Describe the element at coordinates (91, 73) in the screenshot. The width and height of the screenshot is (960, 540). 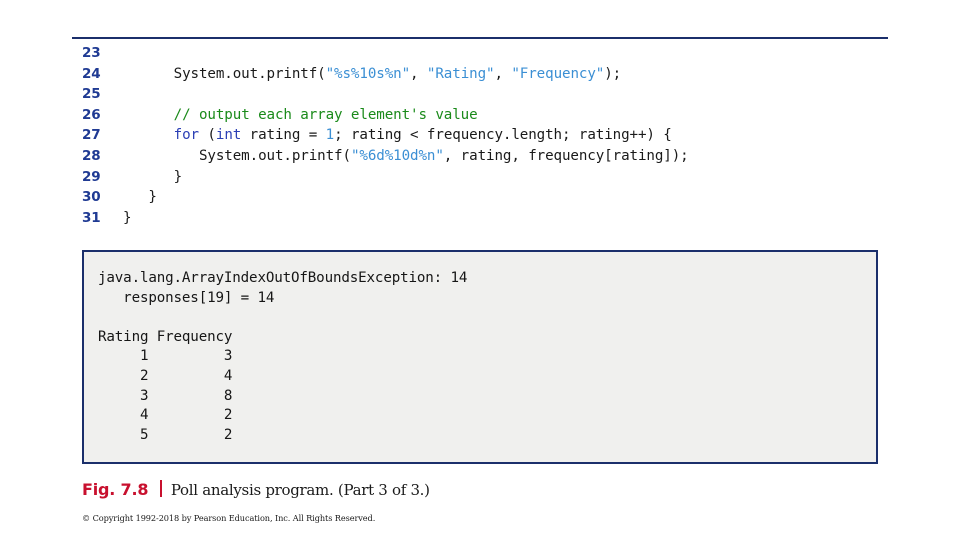
I see `code-line-number: 24` at that location.